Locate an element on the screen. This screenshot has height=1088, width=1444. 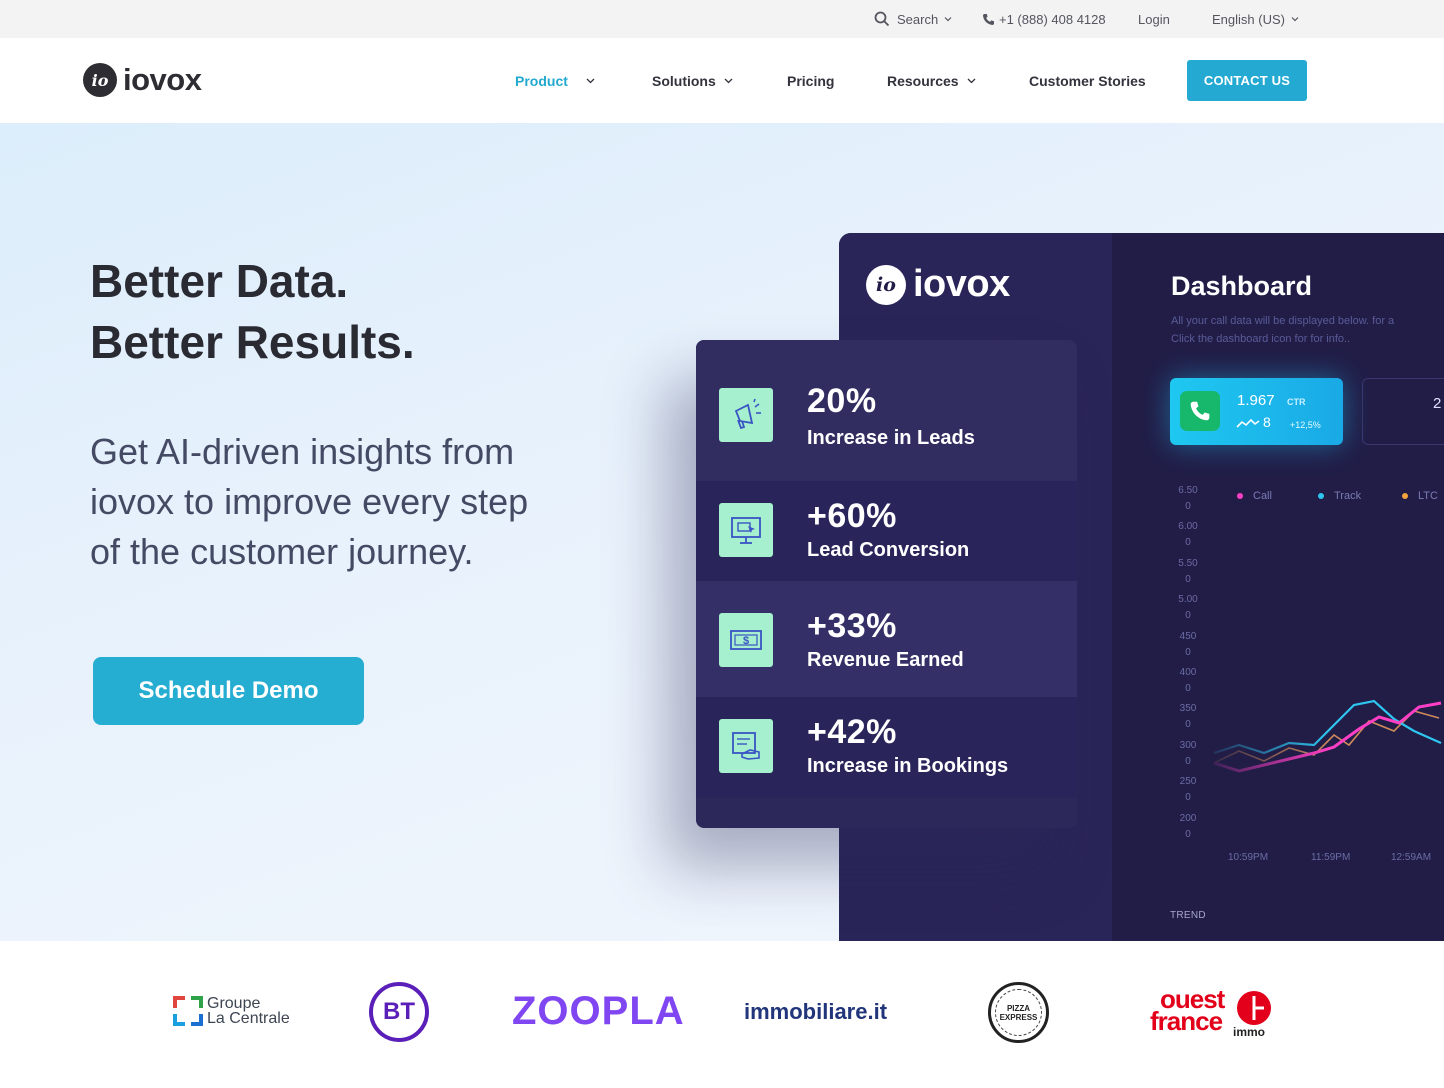
nav-item-product: Product is located at coordinates (555, 80).